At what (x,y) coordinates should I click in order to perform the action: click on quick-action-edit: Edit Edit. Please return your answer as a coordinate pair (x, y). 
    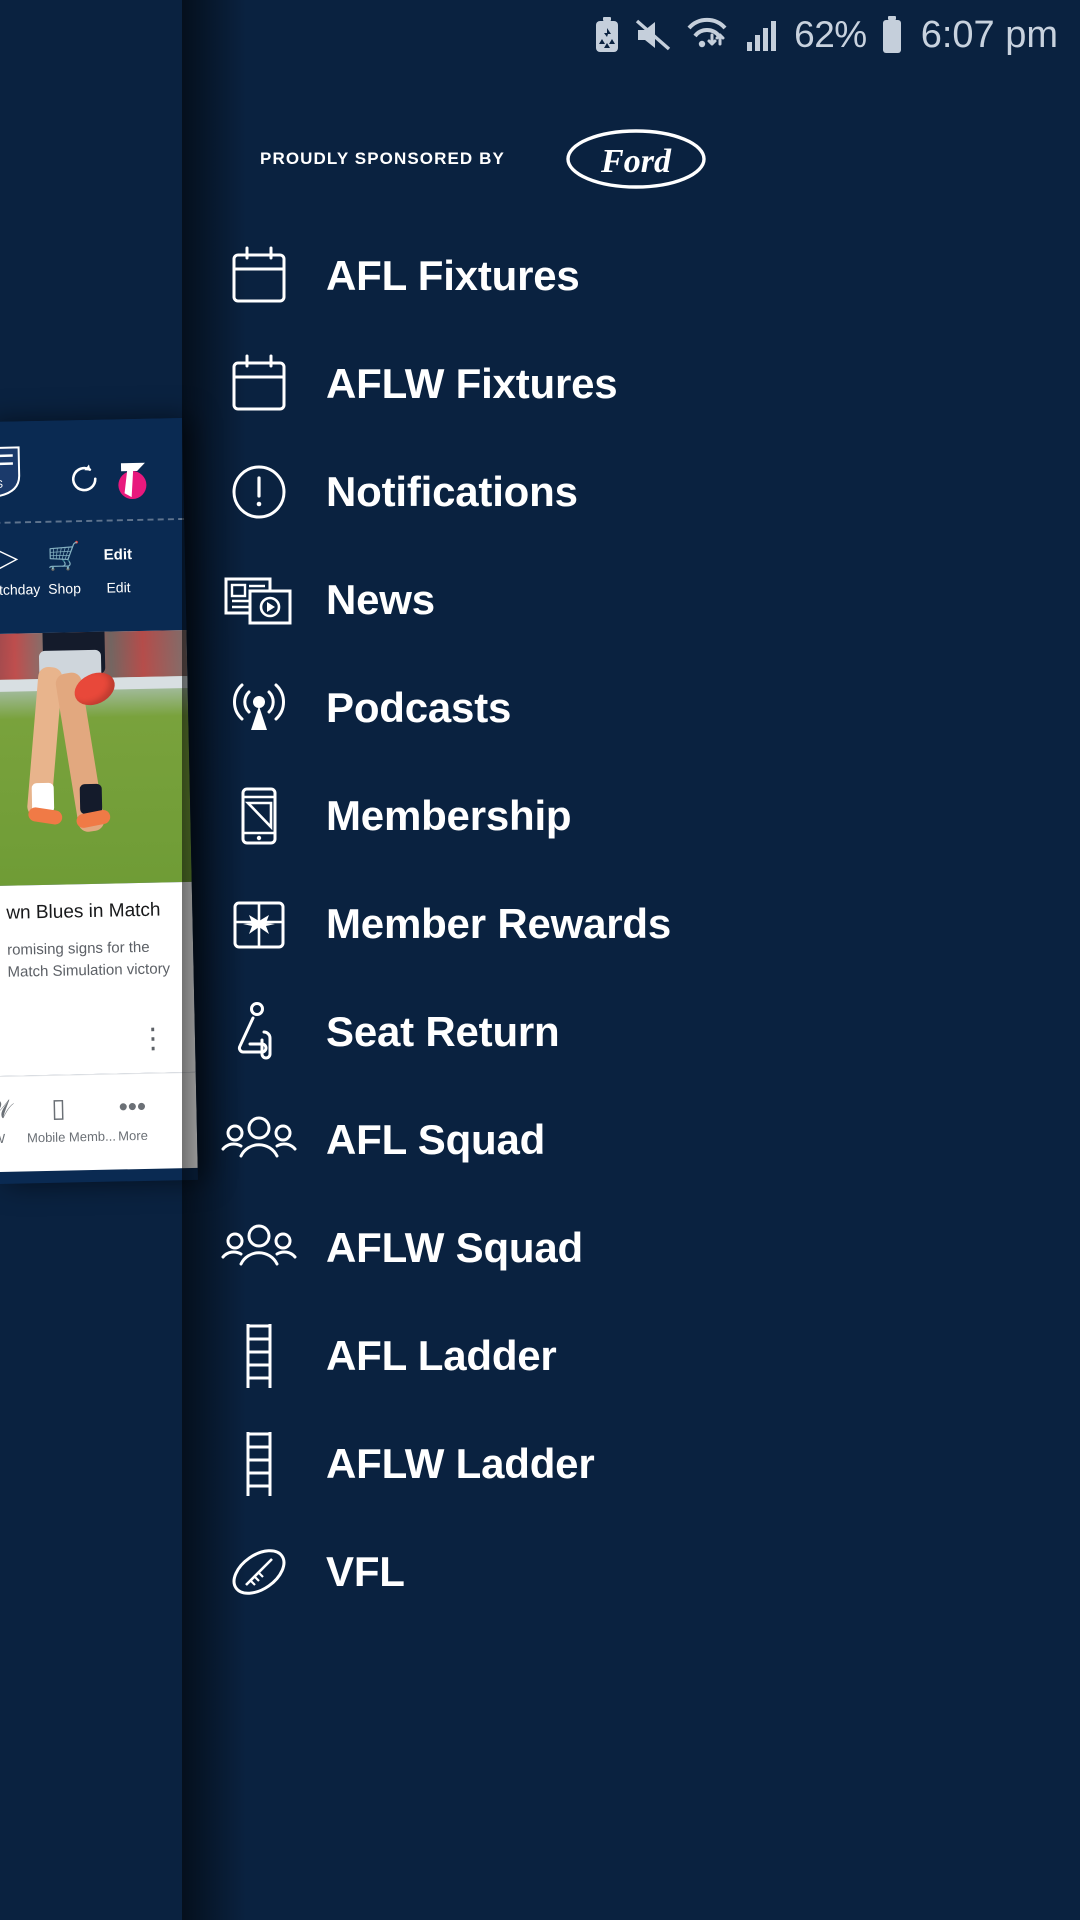
    Looking at the image, I should click on (117, 566).